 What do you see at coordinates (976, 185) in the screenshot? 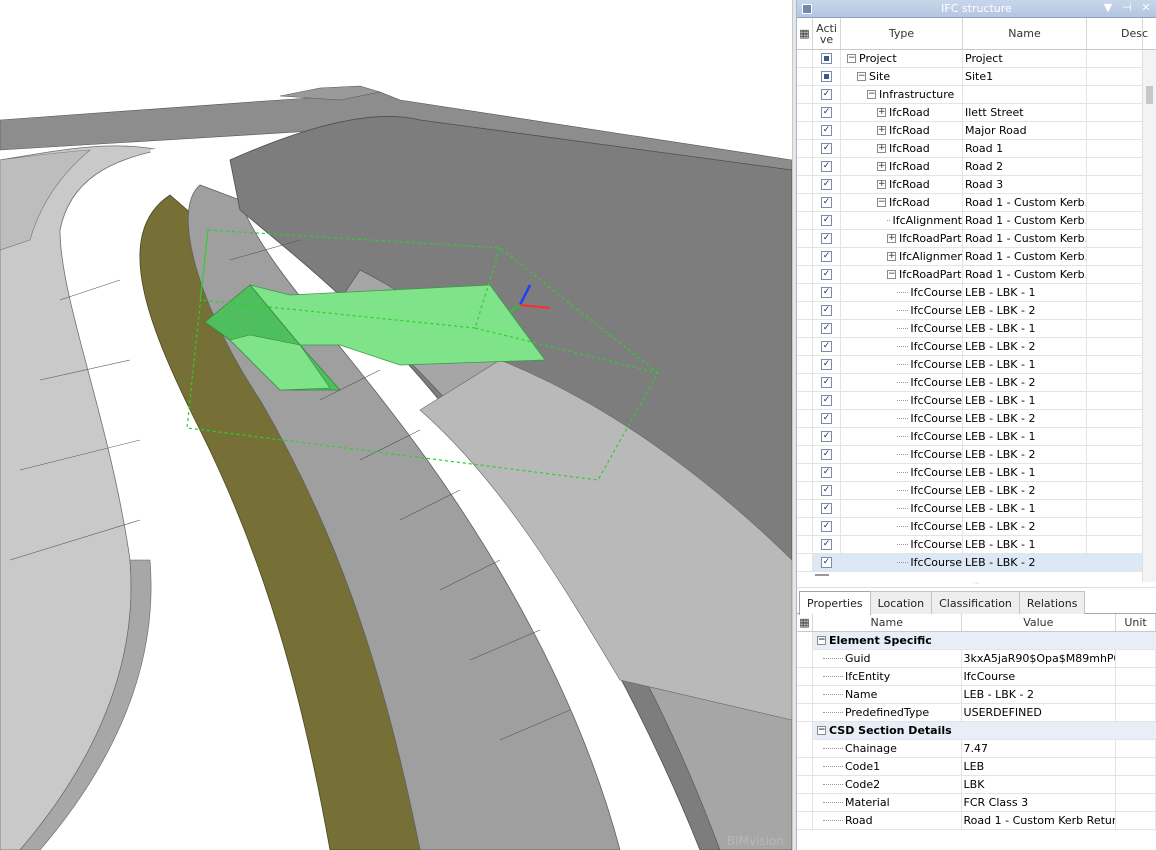
I see `tree-row: ✓ + IfcRoad Road 3` at bounding box center [976, 185].